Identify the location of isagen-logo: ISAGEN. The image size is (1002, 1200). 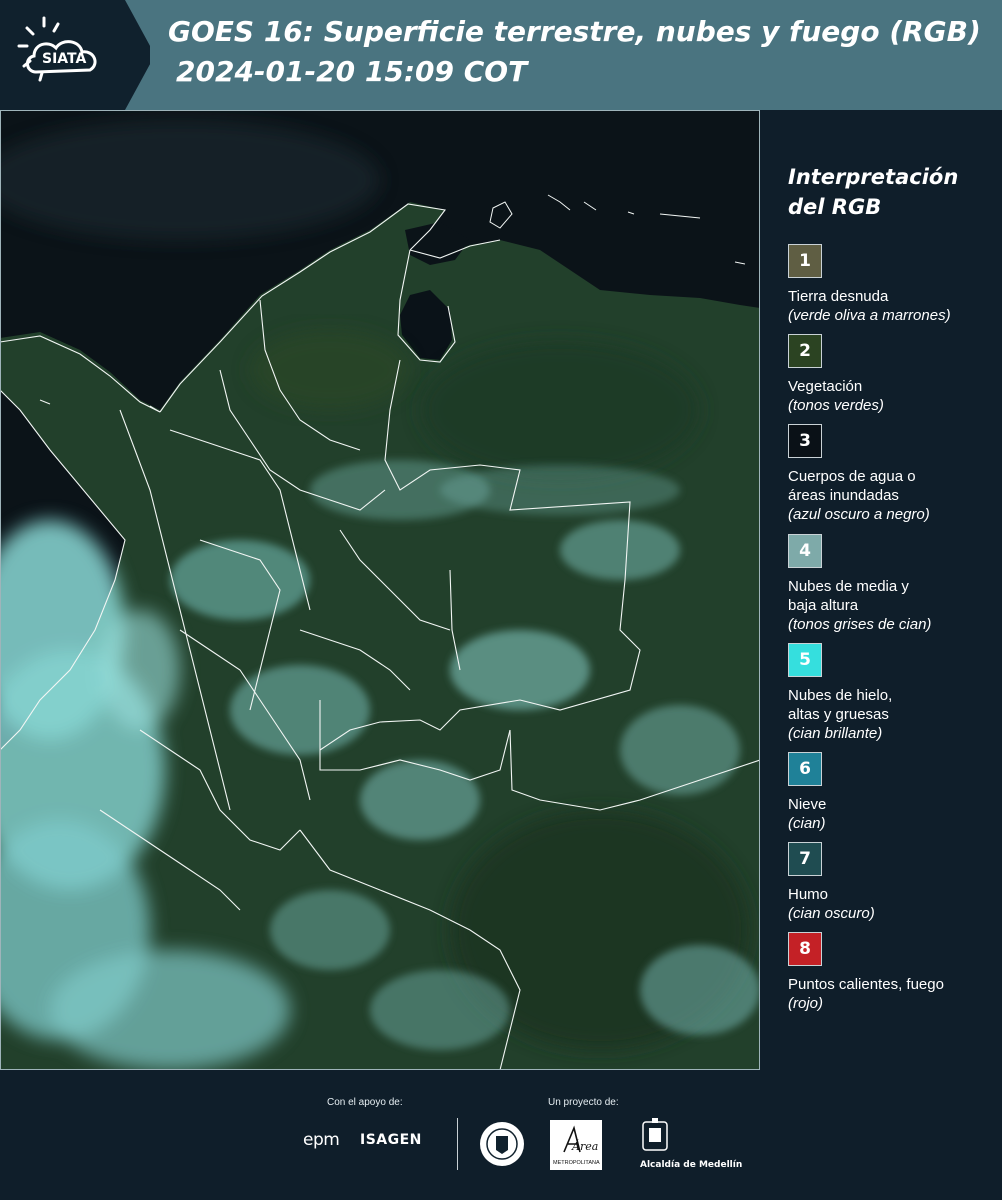
(391, 1140).